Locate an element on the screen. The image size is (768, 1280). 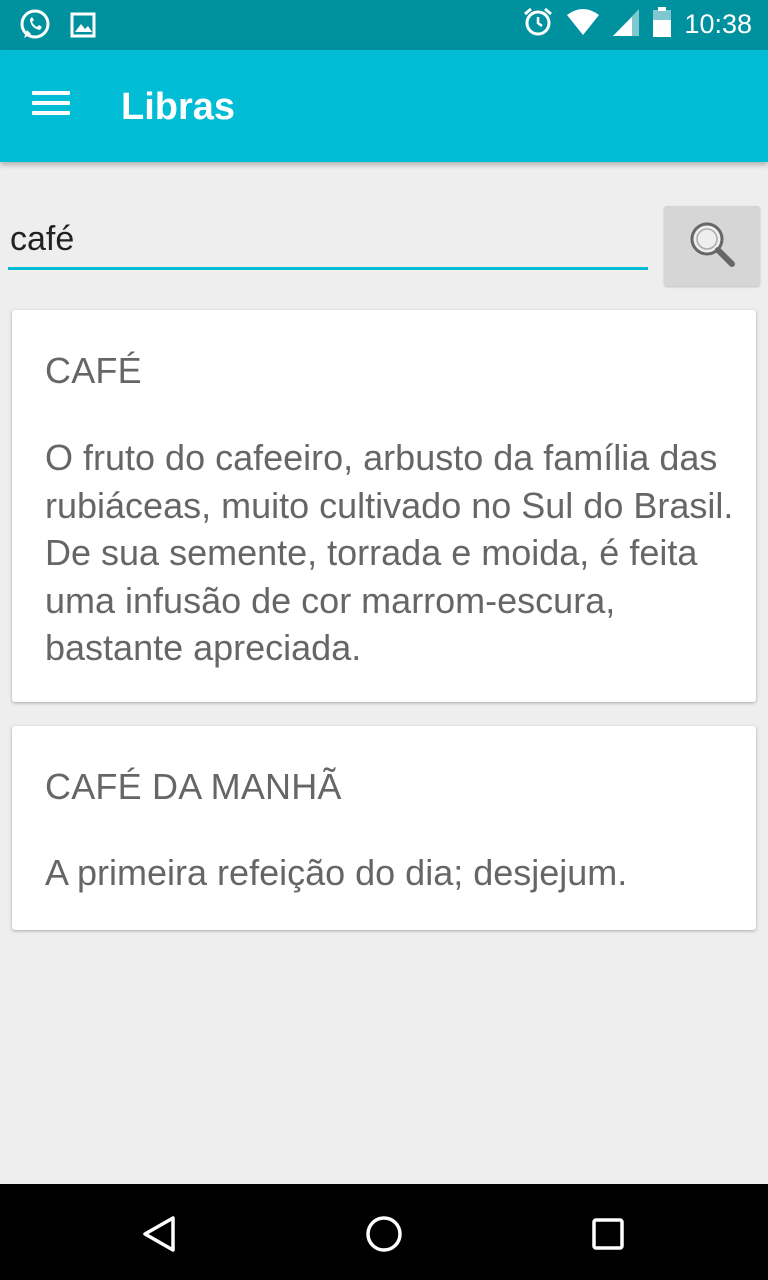
result-definition: A primeira refeição do dia; desjejum. is located at coordinates (336, 872).